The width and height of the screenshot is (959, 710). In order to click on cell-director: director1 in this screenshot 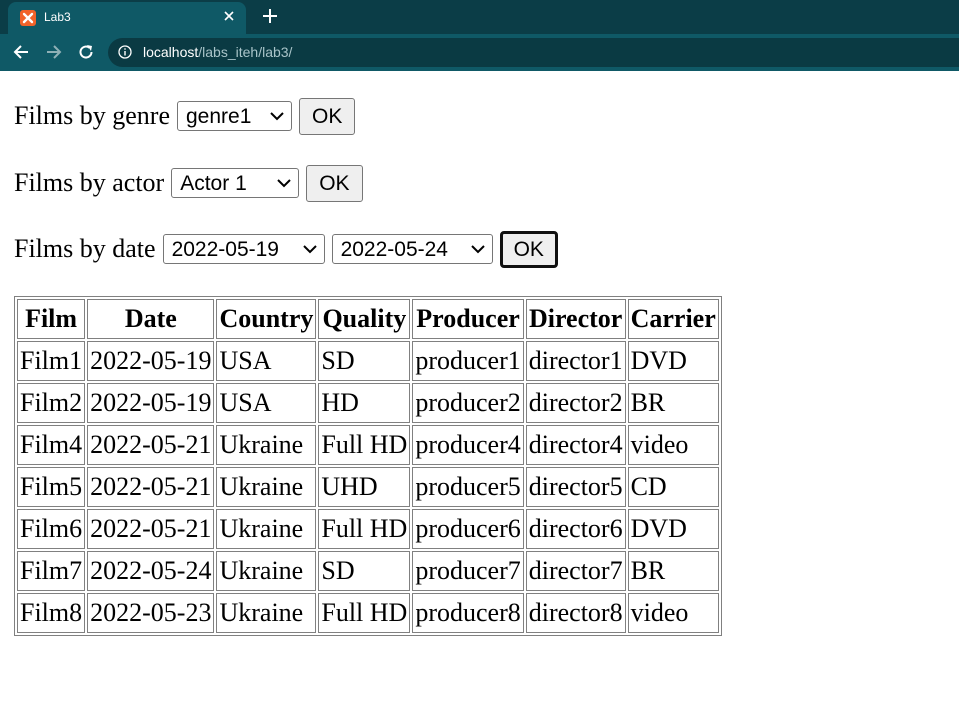, I will do `click(575, 361)`.